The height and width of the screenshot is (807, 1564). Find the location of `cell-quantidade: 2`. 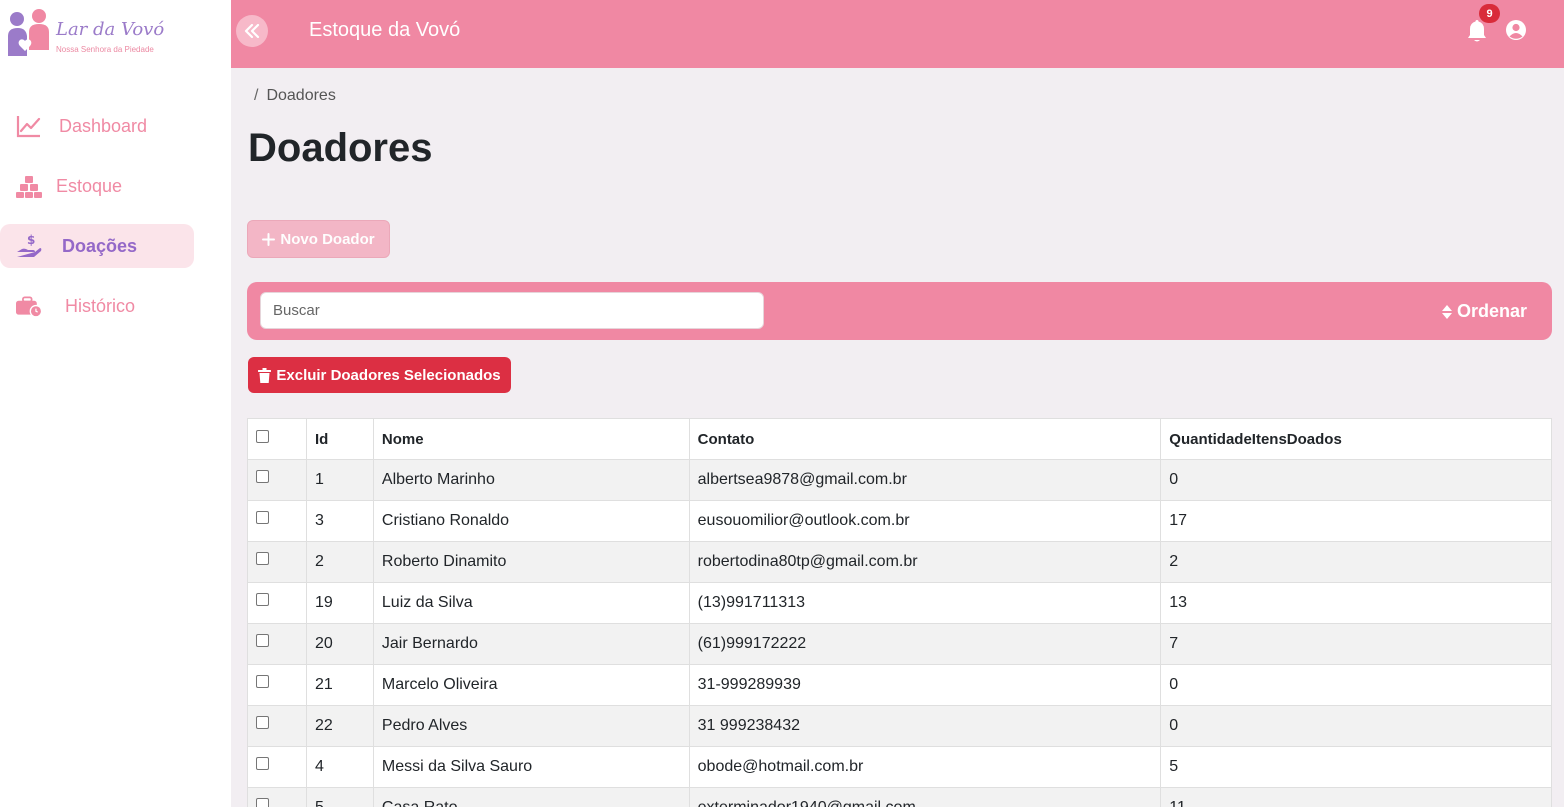

cell-quantidade: 2 is located at coordinates (1356, 562).